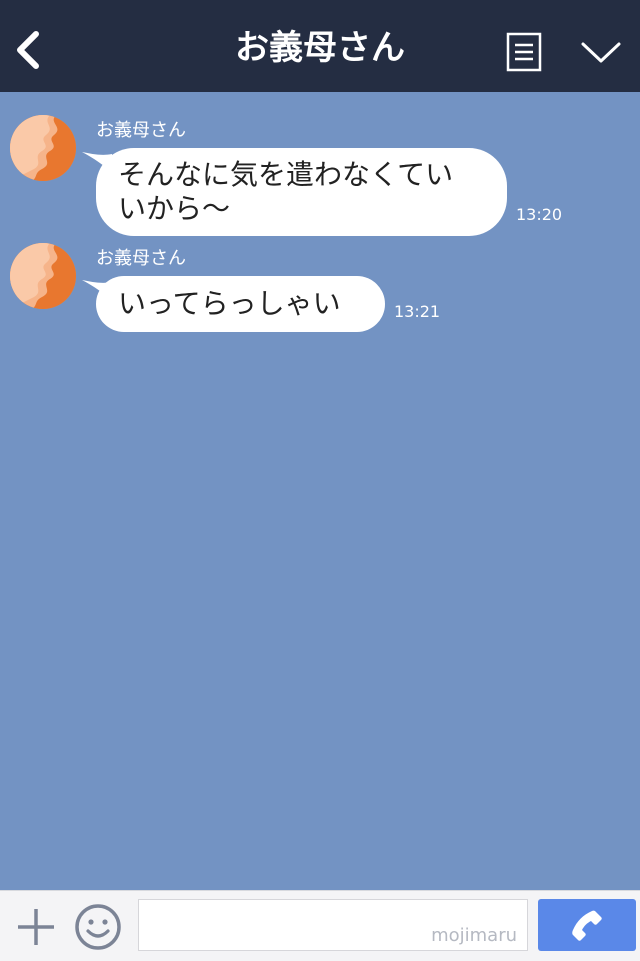 Image resolution: width=640 pixels, height=961 pixels. I want to click on composer-bar: mojimaru, so click(320, 925).